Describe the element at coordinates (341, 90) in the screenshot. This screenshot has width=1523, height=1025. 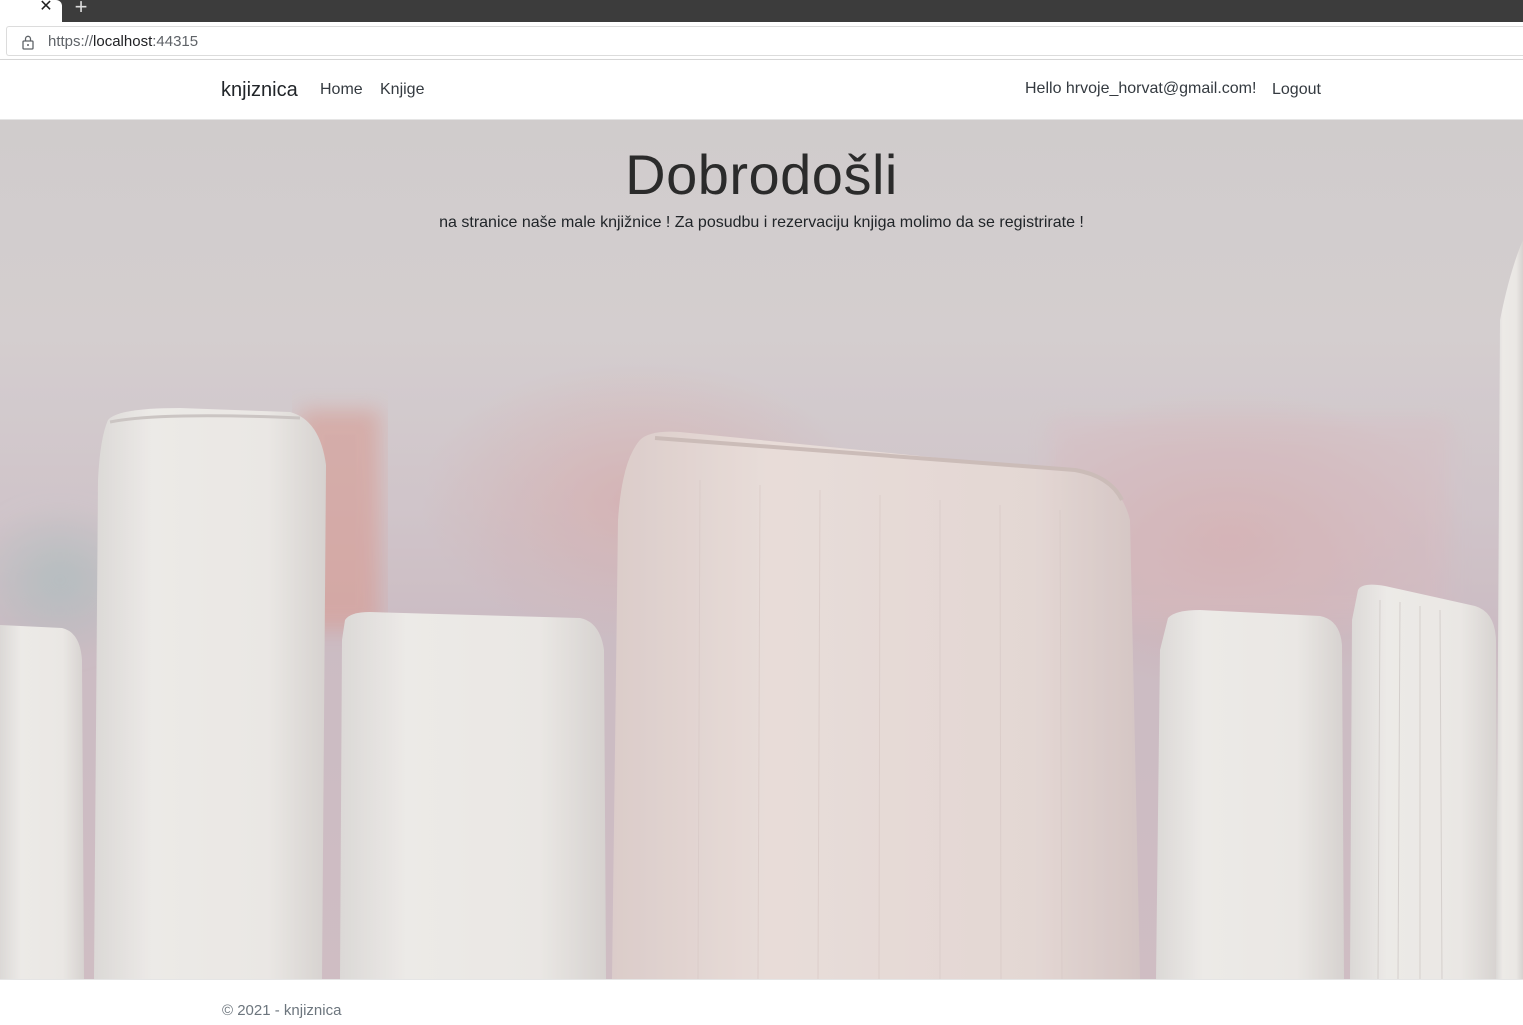
I see `nav-link-home: Home` at that location.